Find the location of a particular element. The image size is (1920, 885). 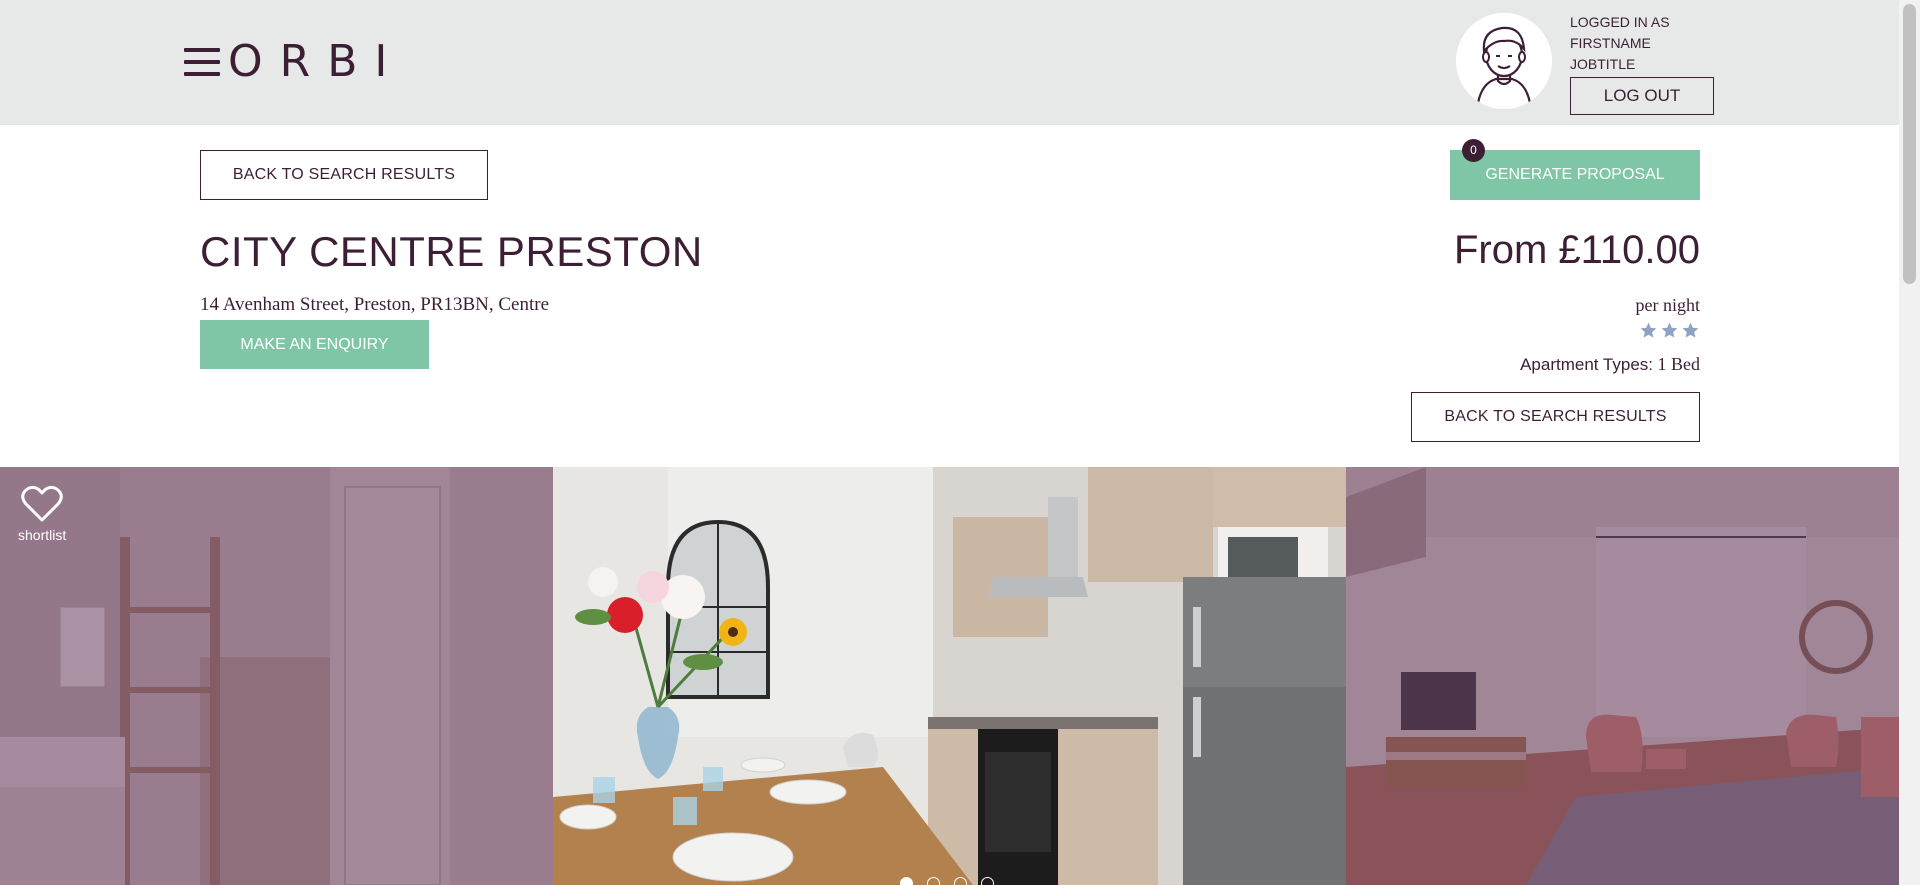

logged-in-label: LOGGED IN AS is located at coordinates (1620, 22).